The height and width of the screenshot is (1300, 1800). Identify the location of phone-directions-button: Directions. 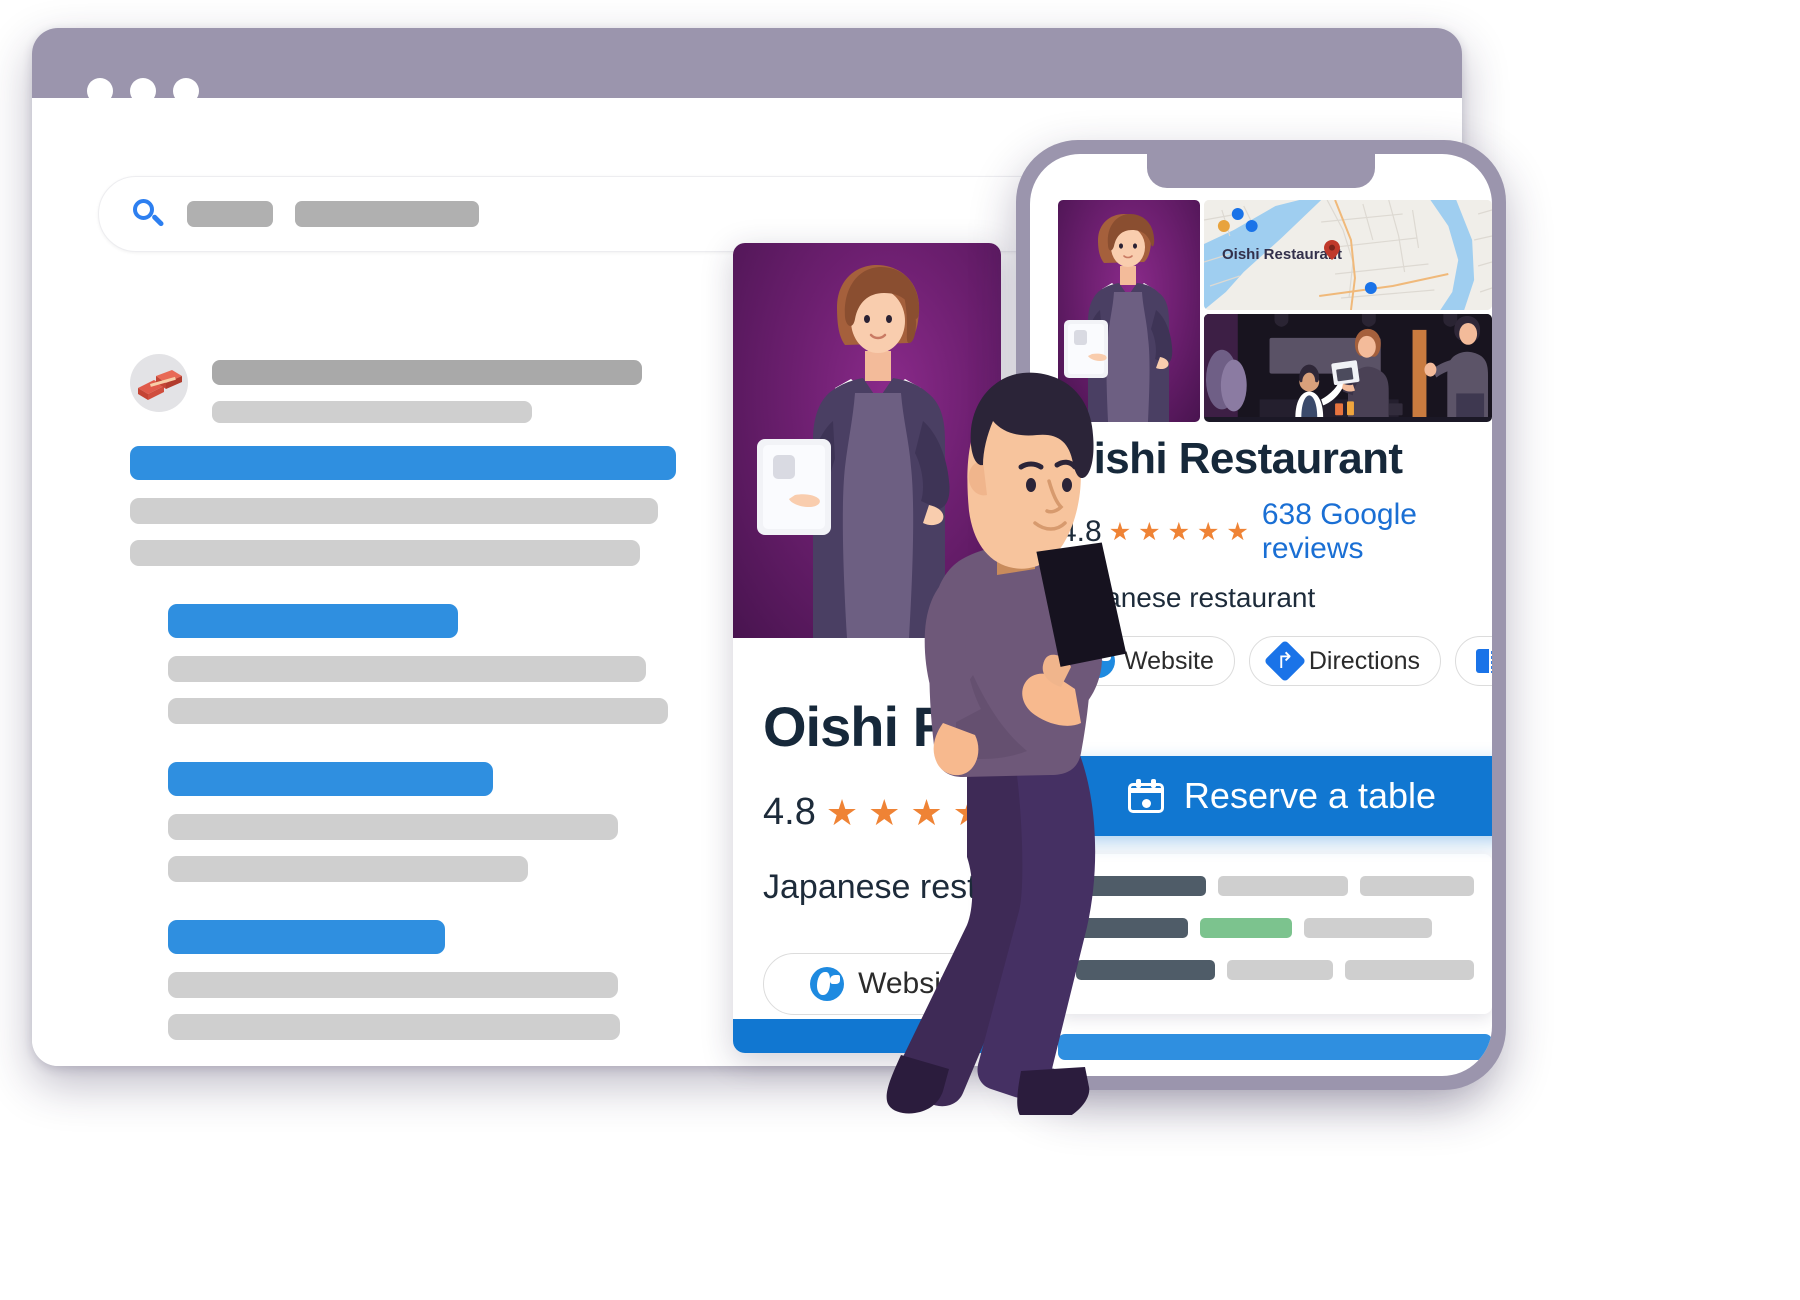
(1345, 661).